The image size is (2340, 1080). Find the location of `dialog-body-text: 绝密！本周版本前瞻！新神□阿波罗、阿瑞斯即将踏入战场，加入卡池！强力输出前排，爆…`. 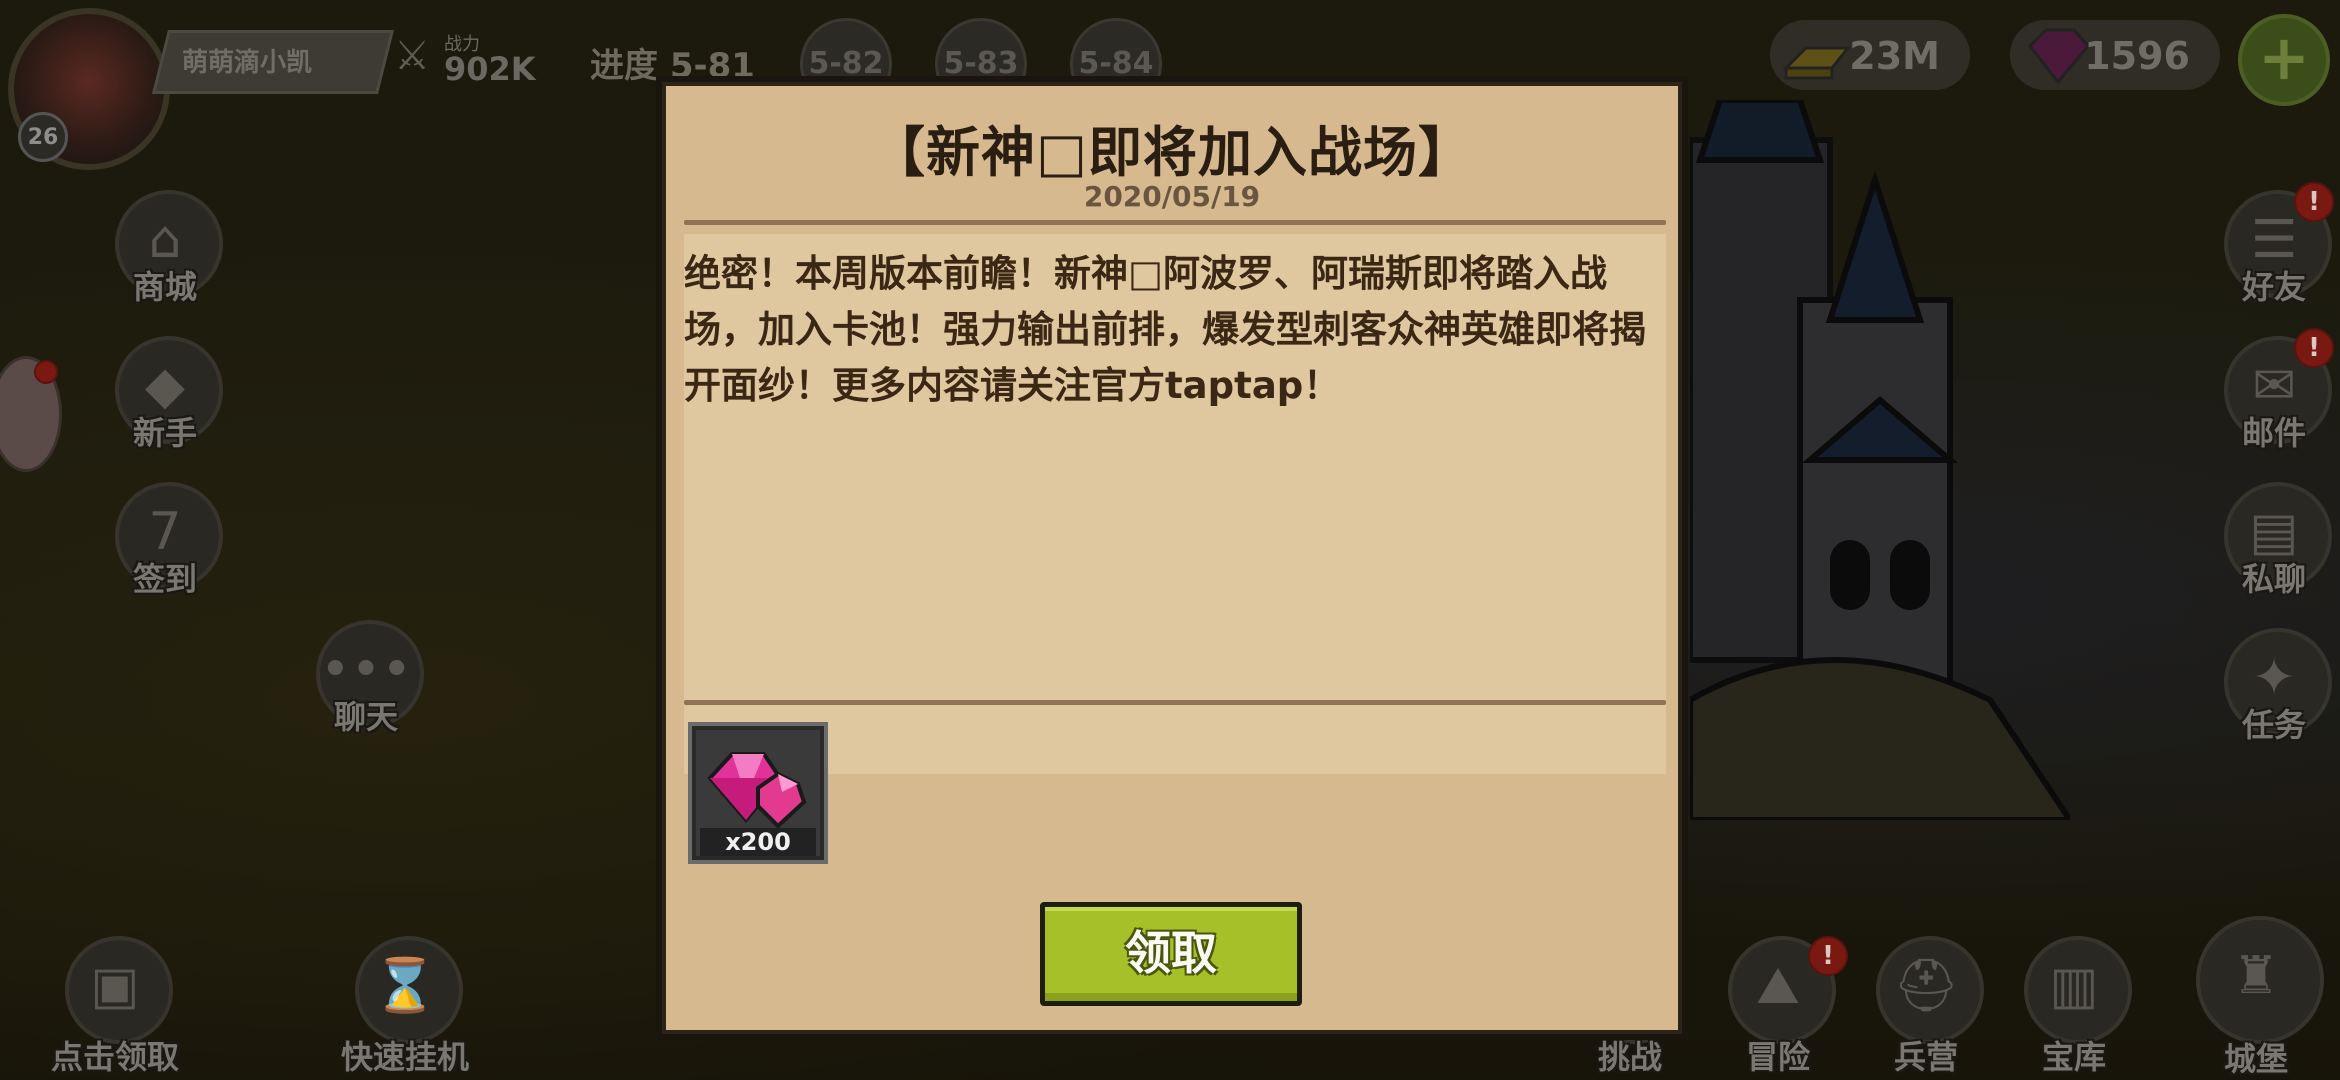

dialog-body-text: 绝密！本周版本前瞻！新神□阿波罗、阿瑞斯即将踏入战场，加入卡池！强力输出前排，爆… is located at coordinates (1165, 329).